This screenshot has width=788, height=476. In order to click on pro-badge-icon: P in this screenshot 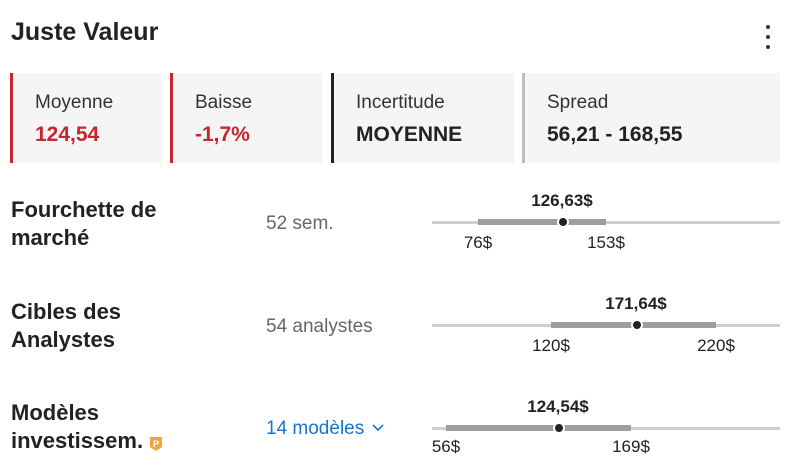, I will do `click(156, 441)`.